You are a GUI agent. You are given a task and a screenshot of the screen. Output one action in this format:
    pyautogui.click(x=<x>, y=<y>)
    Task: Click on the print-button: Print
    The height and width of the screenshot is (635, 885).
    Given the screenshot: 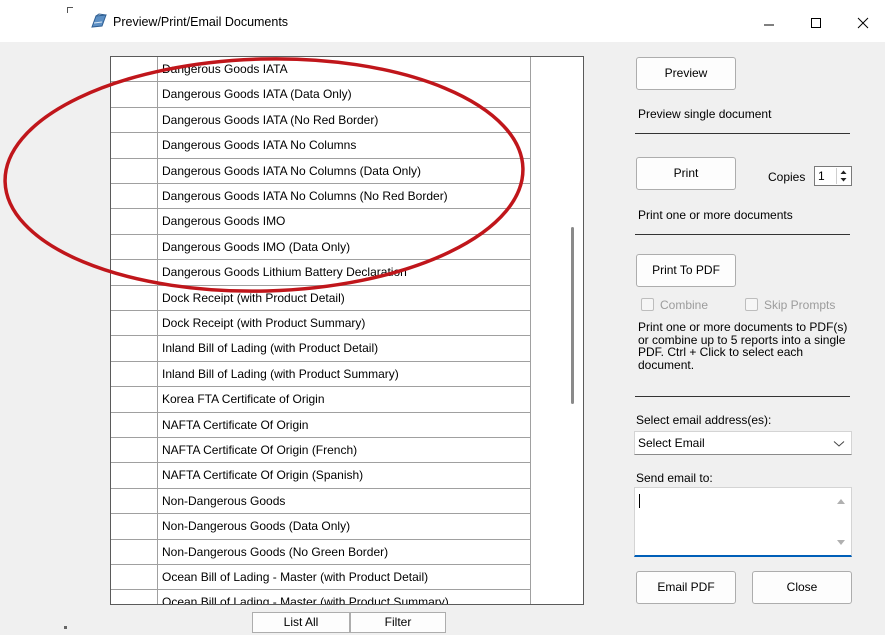 What is the action you would take?
    pyautogui.click(x=686, y=173)
    